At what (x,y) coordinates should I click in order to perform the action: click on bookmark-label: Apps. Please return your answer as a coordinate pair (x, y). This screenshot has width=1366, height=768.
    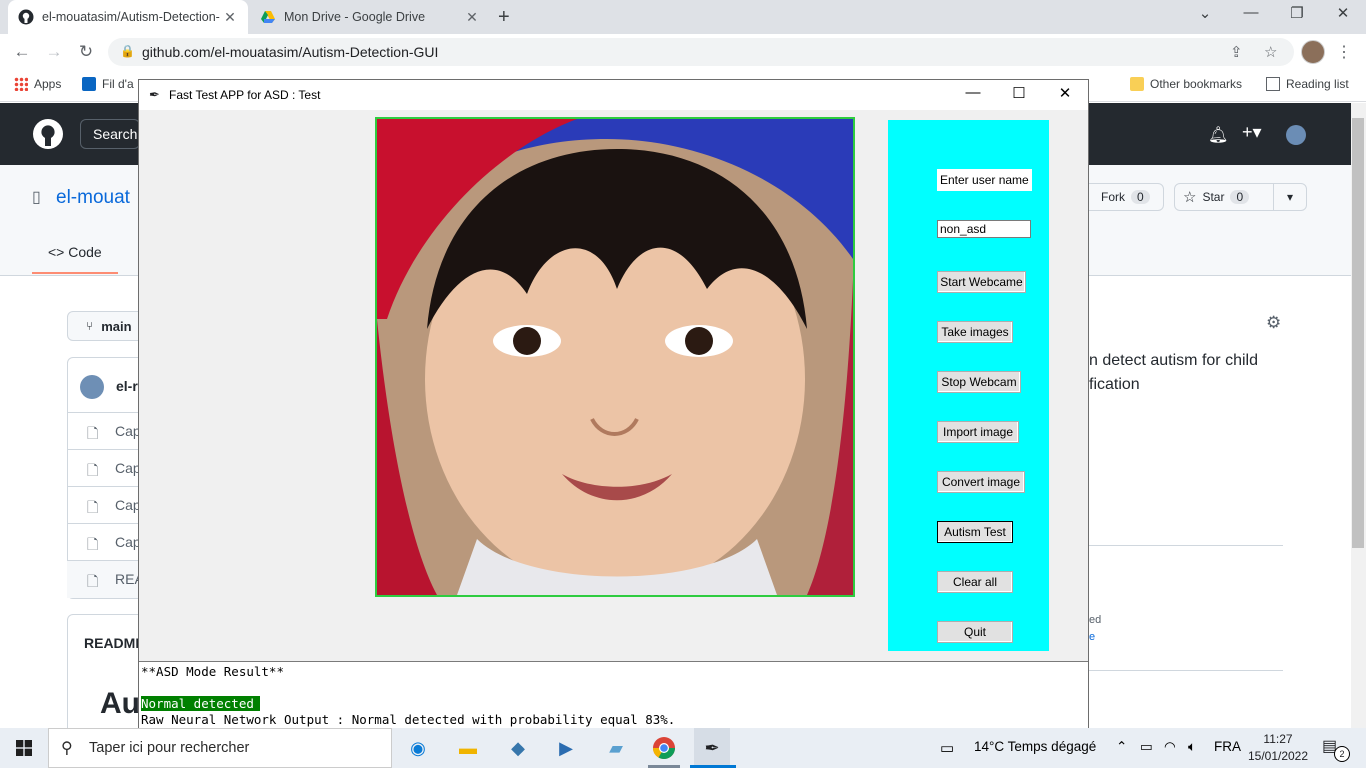
    Looking at the image, I should click on (48, 84).